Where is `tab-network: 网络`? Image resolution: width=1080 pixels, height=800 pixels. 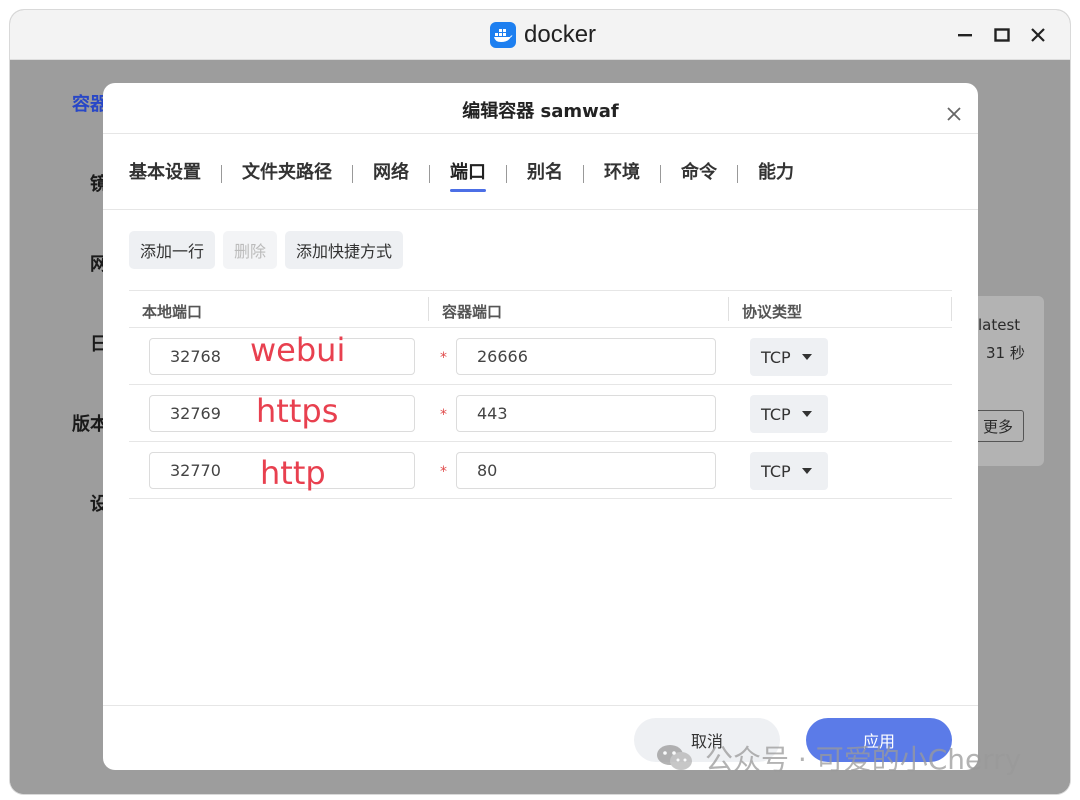 tab-network: 网络 is located at coordinates (391, 174).